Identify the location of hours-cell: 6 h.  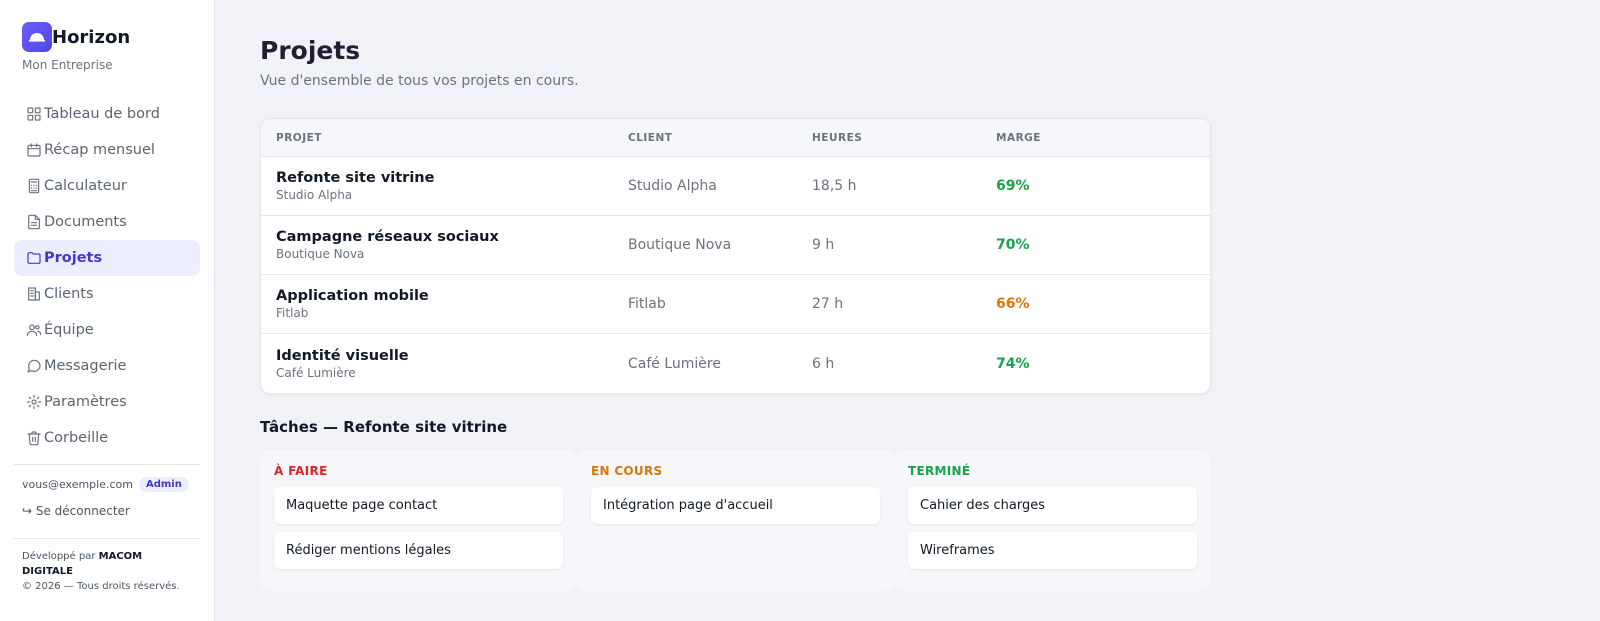
(823, 363).